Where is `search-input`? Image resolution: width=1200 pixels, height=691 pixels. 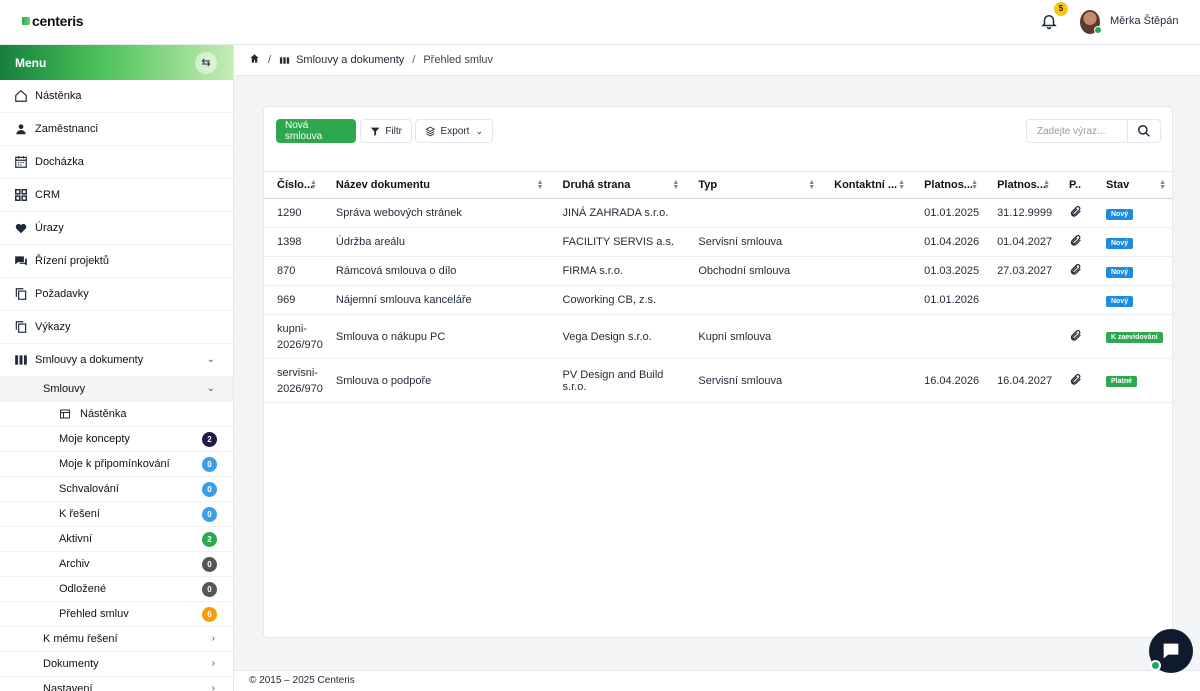
search-input is located at coordinates (1076, 131).